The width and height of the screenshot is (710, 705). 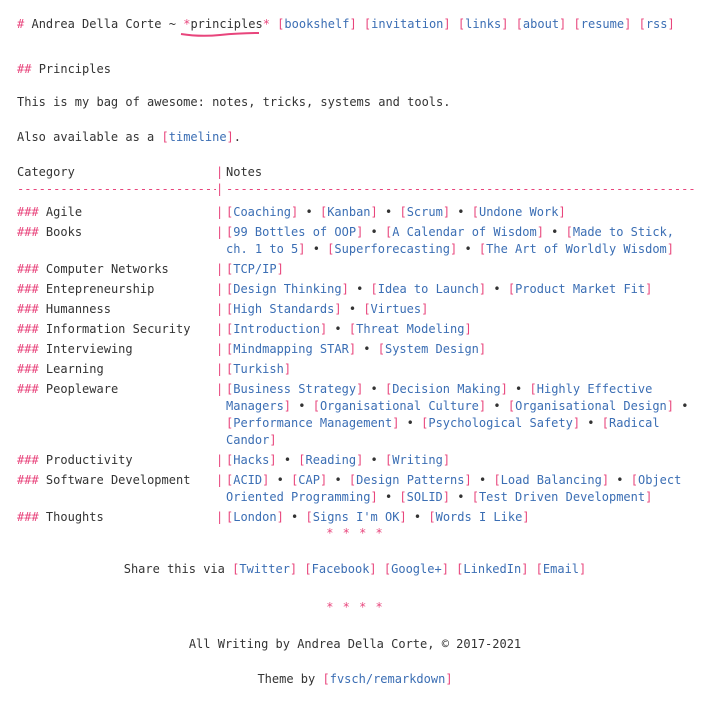 I want to click on note-link-tcp-ip-wrapper: [TCP/IP], so click(x=255, y=269).